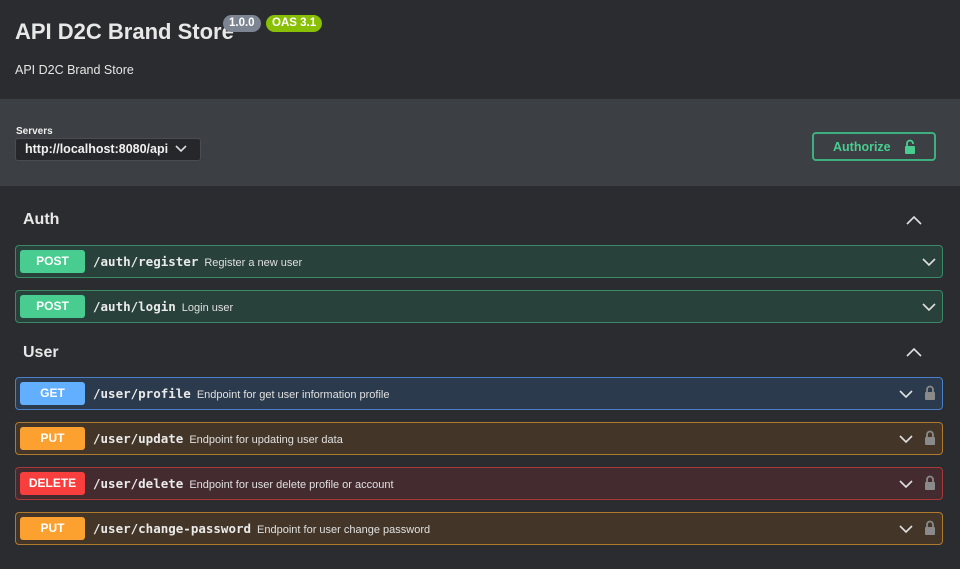  I want to click on server-select: http://localhost:8080/api, so click(108, 149).